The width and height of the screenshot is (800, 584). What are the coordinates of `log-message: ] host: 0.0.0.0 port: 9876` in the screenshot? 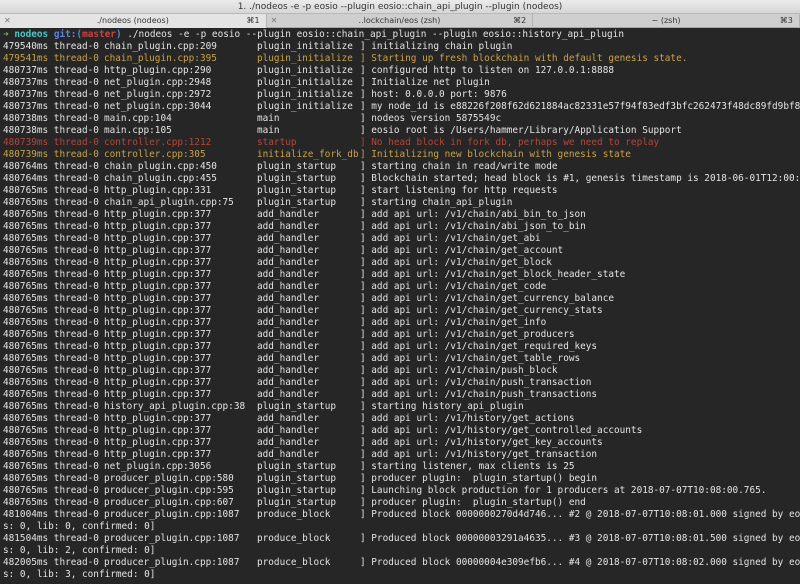 It's located at (433, 94).